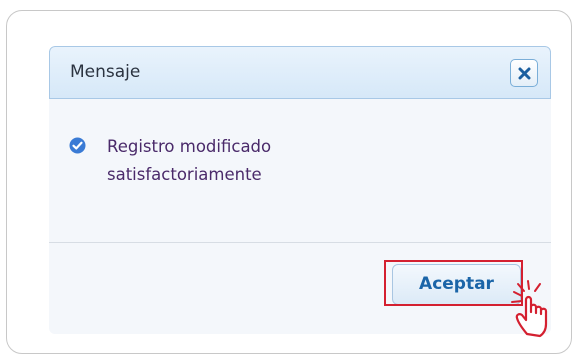 The width and height of the screenshot is (582, 363). Describe the element at coordinates (77, 145) in the screenshot. I see `check-circle-icon` at that location.